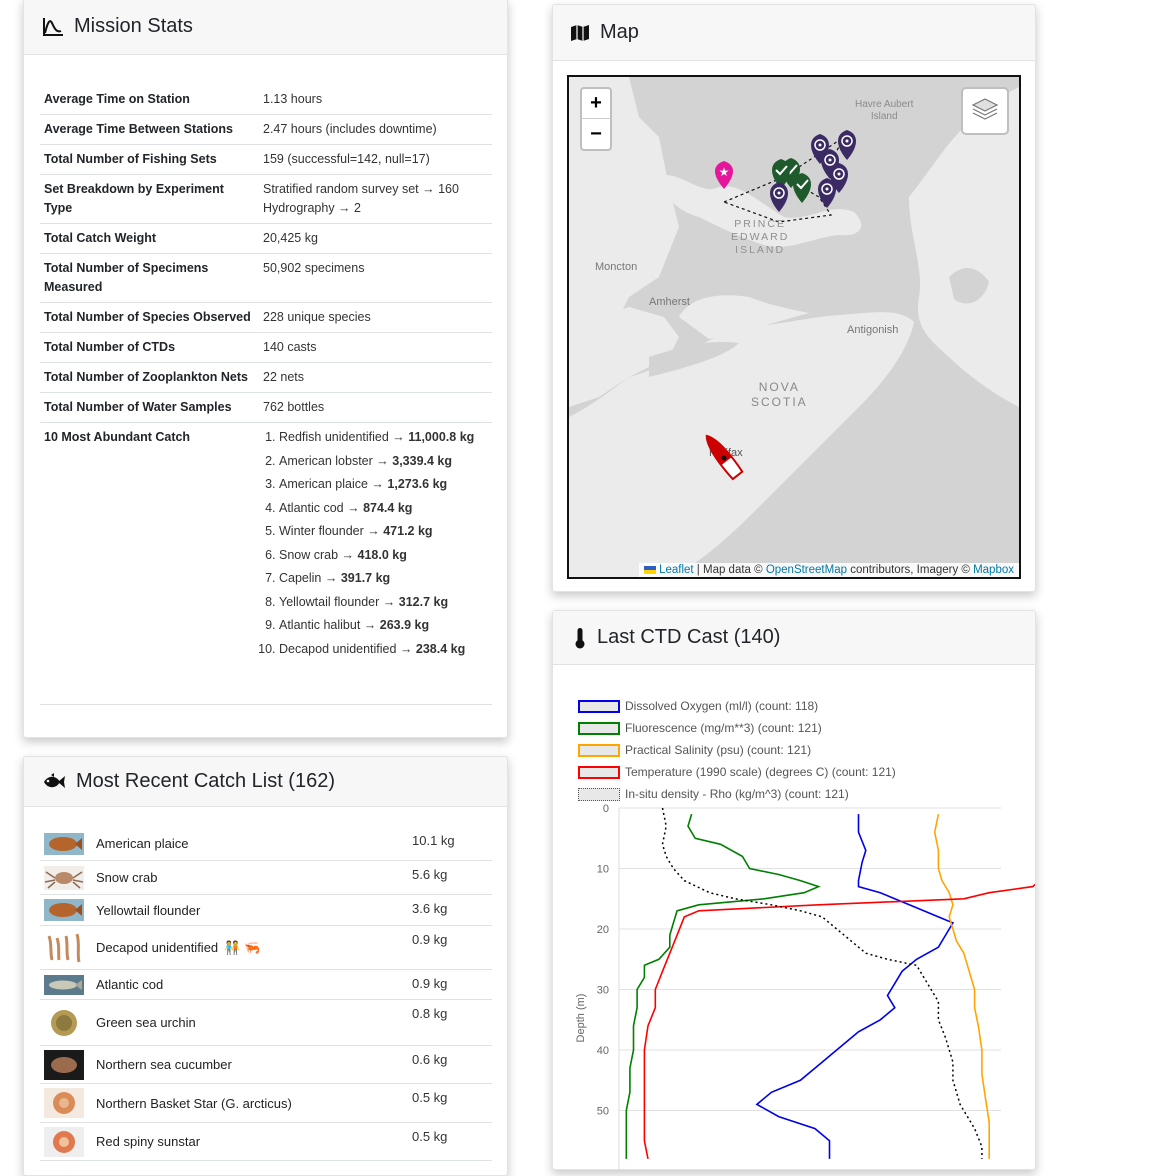 This screenshot has height=1176, width=1156. What do you see at coordinates (149, 278) in the screenshot?
I see `stats-label: Total Number of Specimens Measured` at bounding box center [149, 278].